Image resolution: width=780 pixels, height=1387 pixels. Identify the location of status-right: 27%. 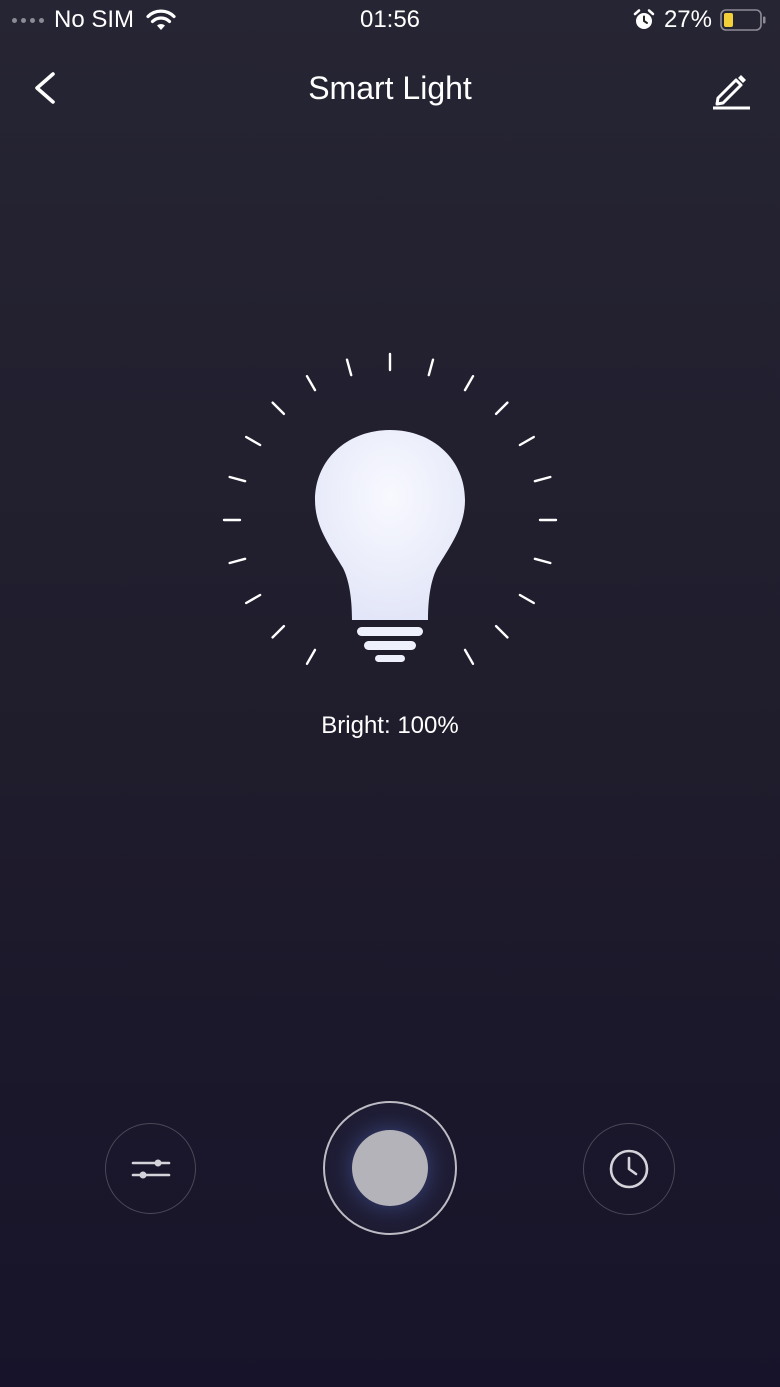
(699, 20).